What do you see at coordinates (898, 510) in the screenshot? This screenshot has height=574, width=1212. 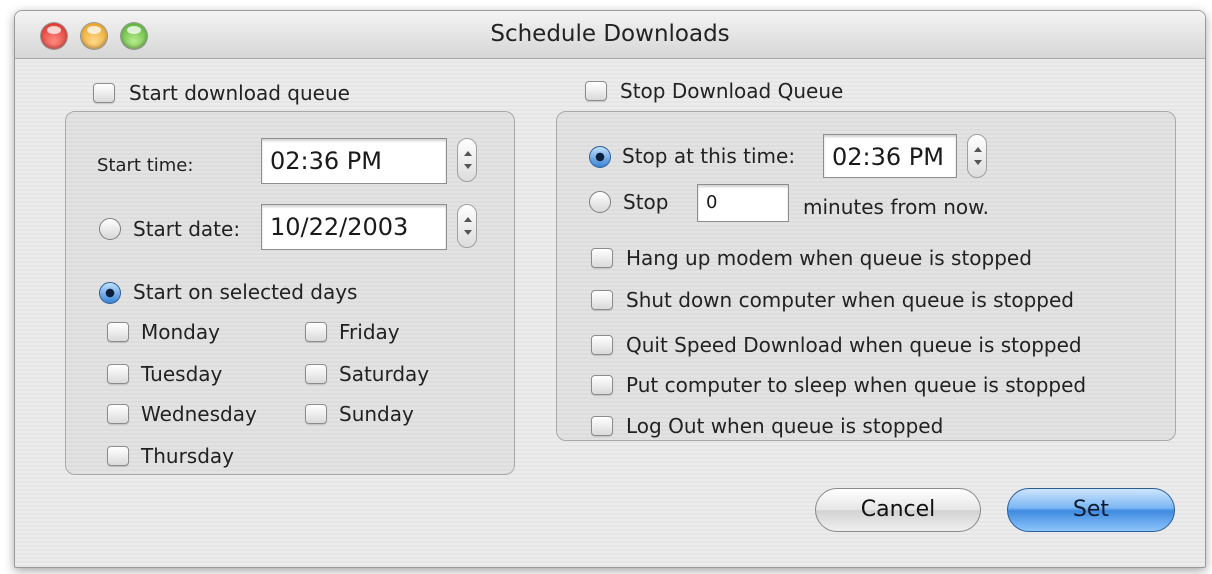 I see `cancel-button: Cancel` at bounding box center [898, 510].